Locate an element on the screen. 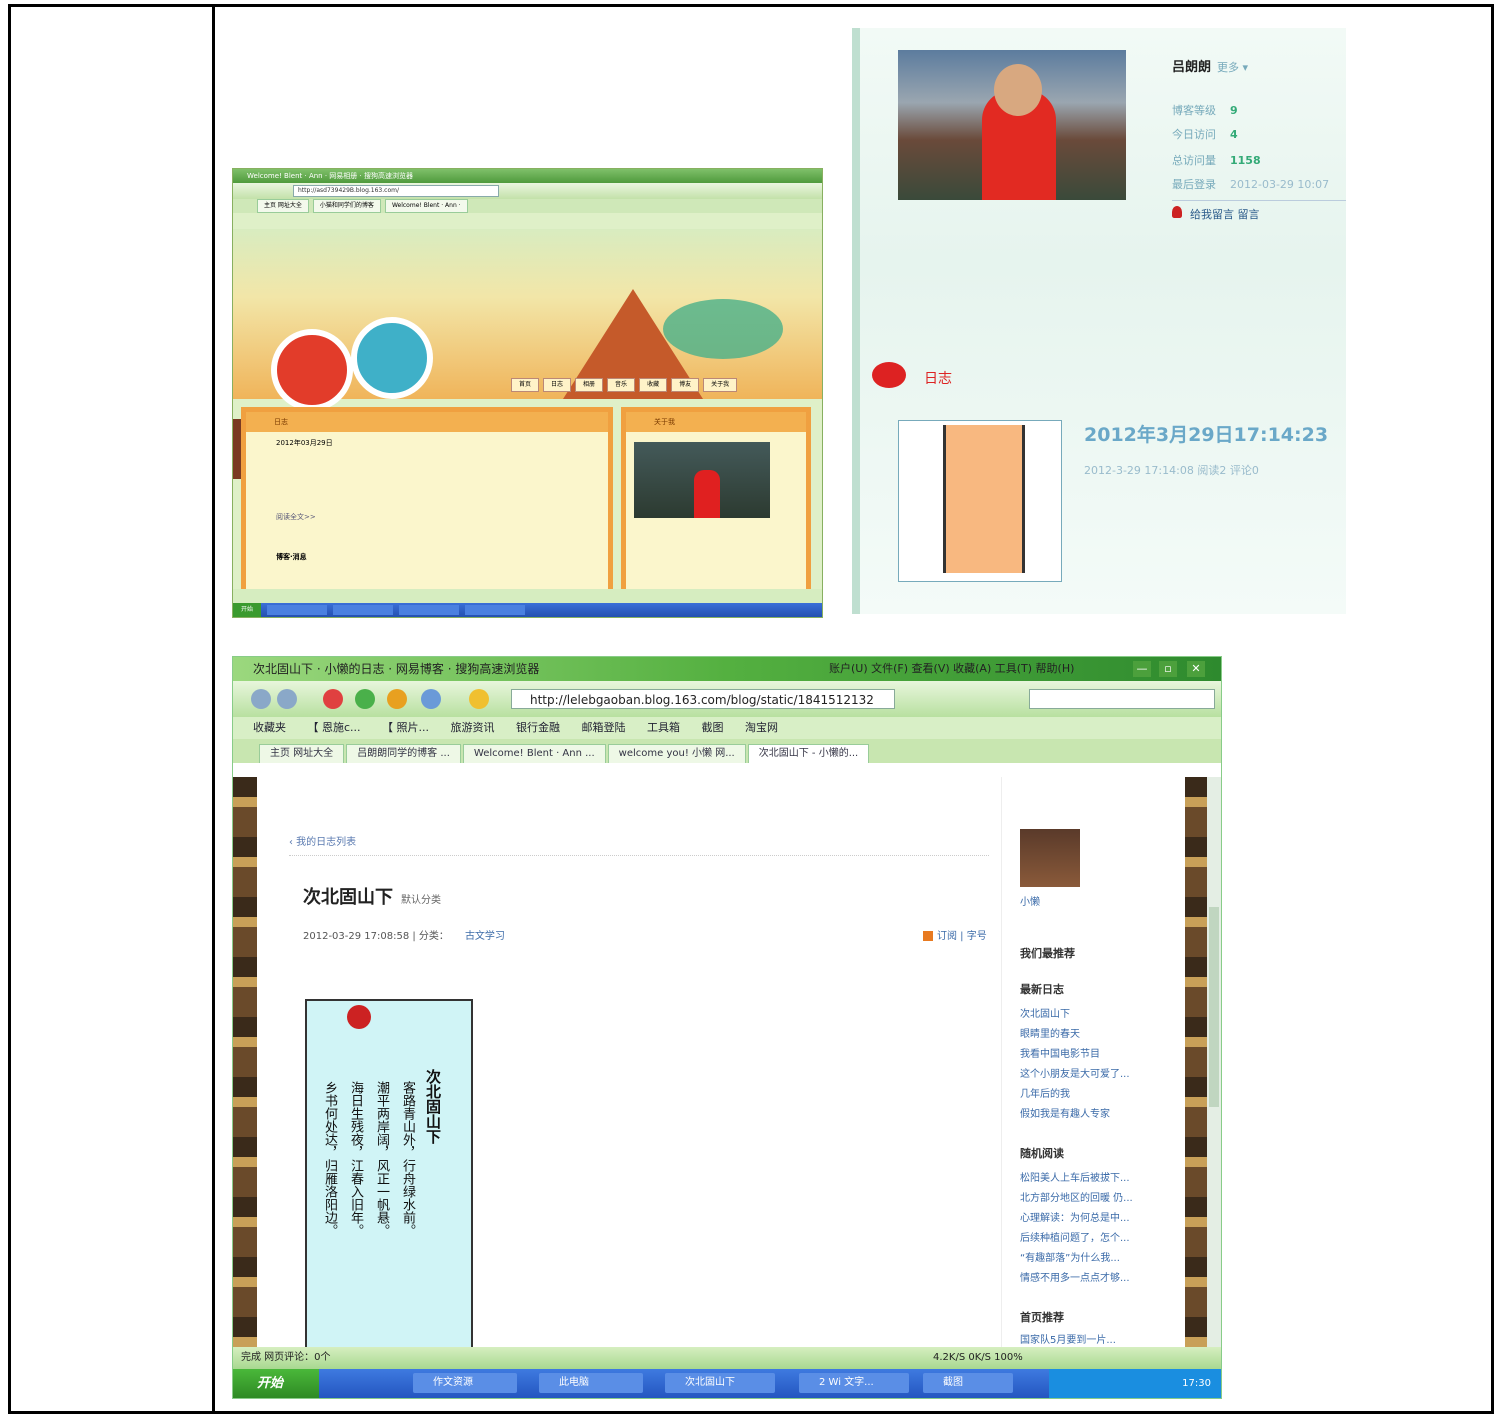 The width and height of the screenshot is (1499, 1417). stop-icon is located at coordinates (333, 699).